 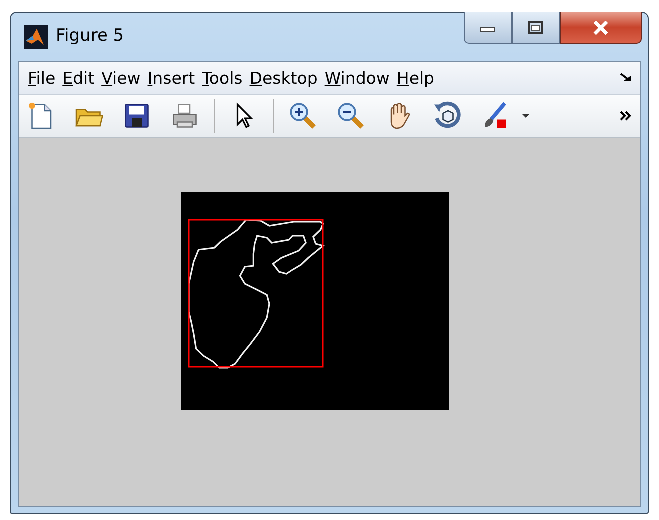 I want to click on menu-item: Edit, so click(x=78, y=78).